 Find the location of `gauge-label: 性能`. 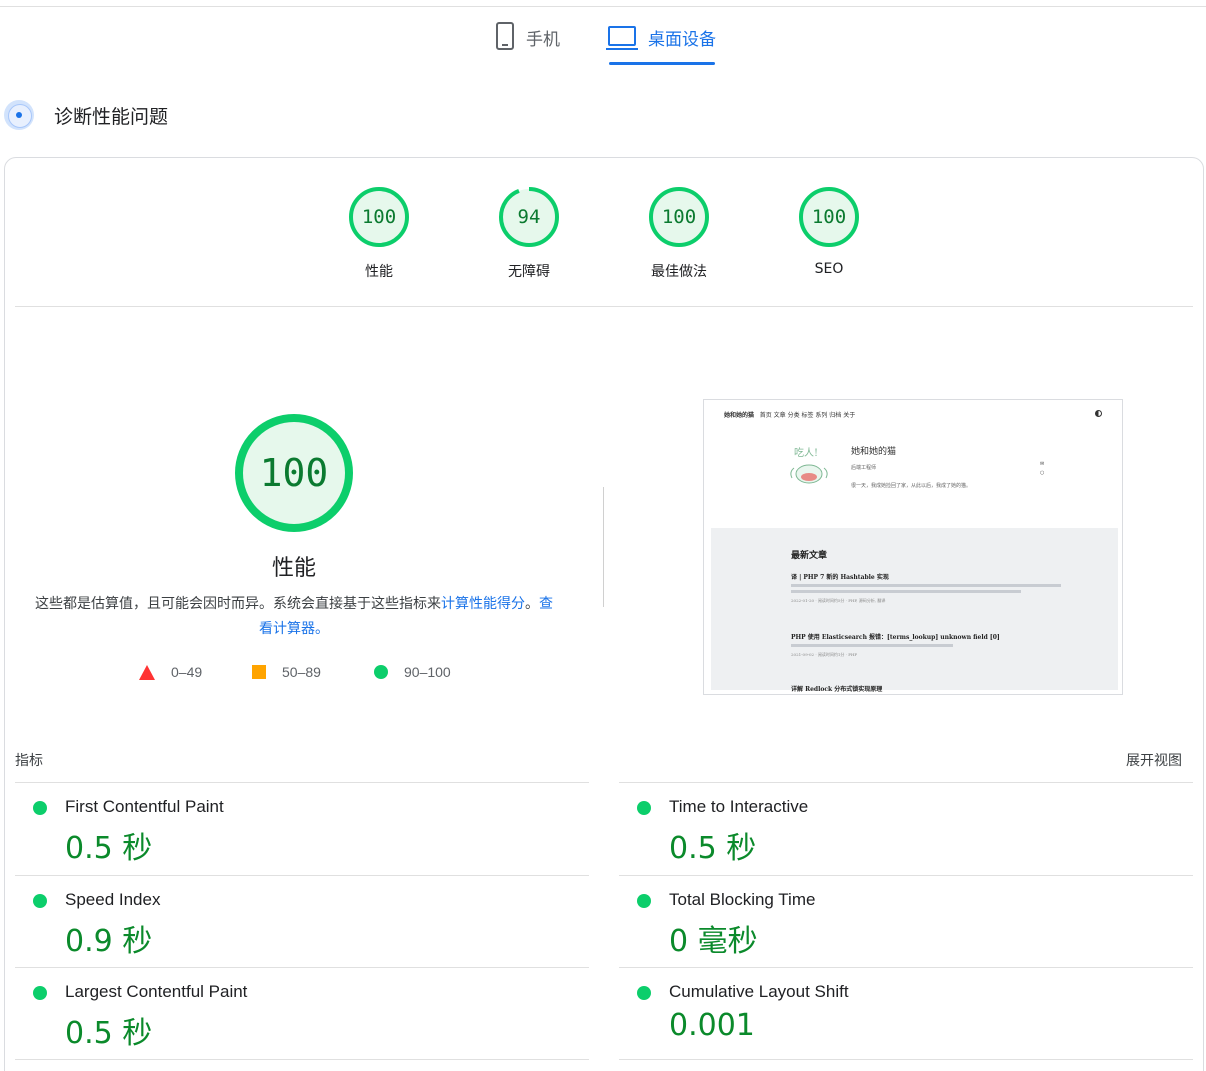

gauge-label: 性能 is located at coordinates (379, 272).